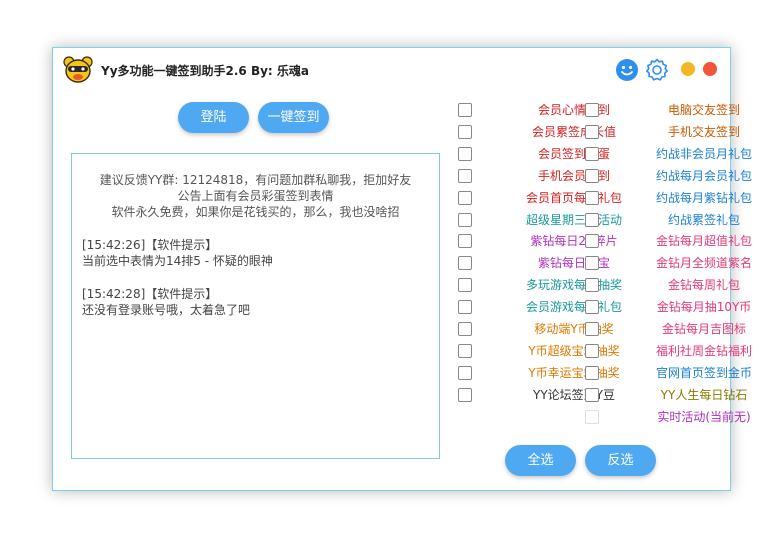 The image size is (782, 540). I want to click on option-label: 约战非会员月礼包, so click(704, 154).